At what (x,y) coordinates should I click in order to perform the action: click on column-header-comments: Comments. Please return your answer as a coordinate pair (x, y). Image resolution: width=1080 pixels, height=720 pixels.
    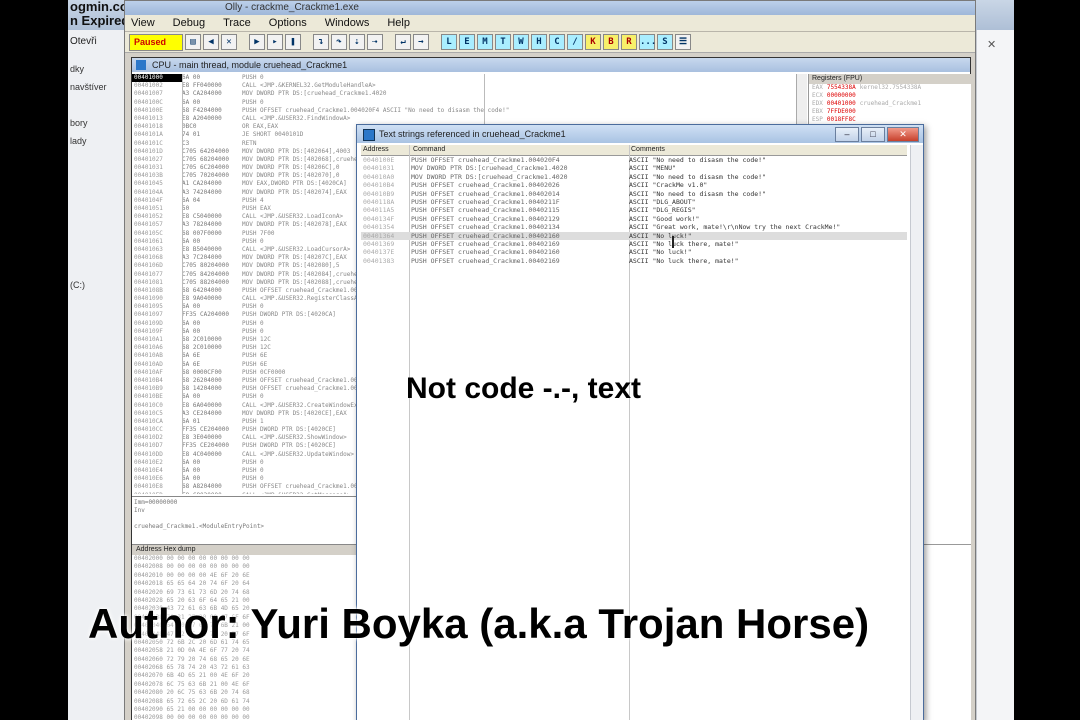
    Looking at the image, I should click on (648, 150).